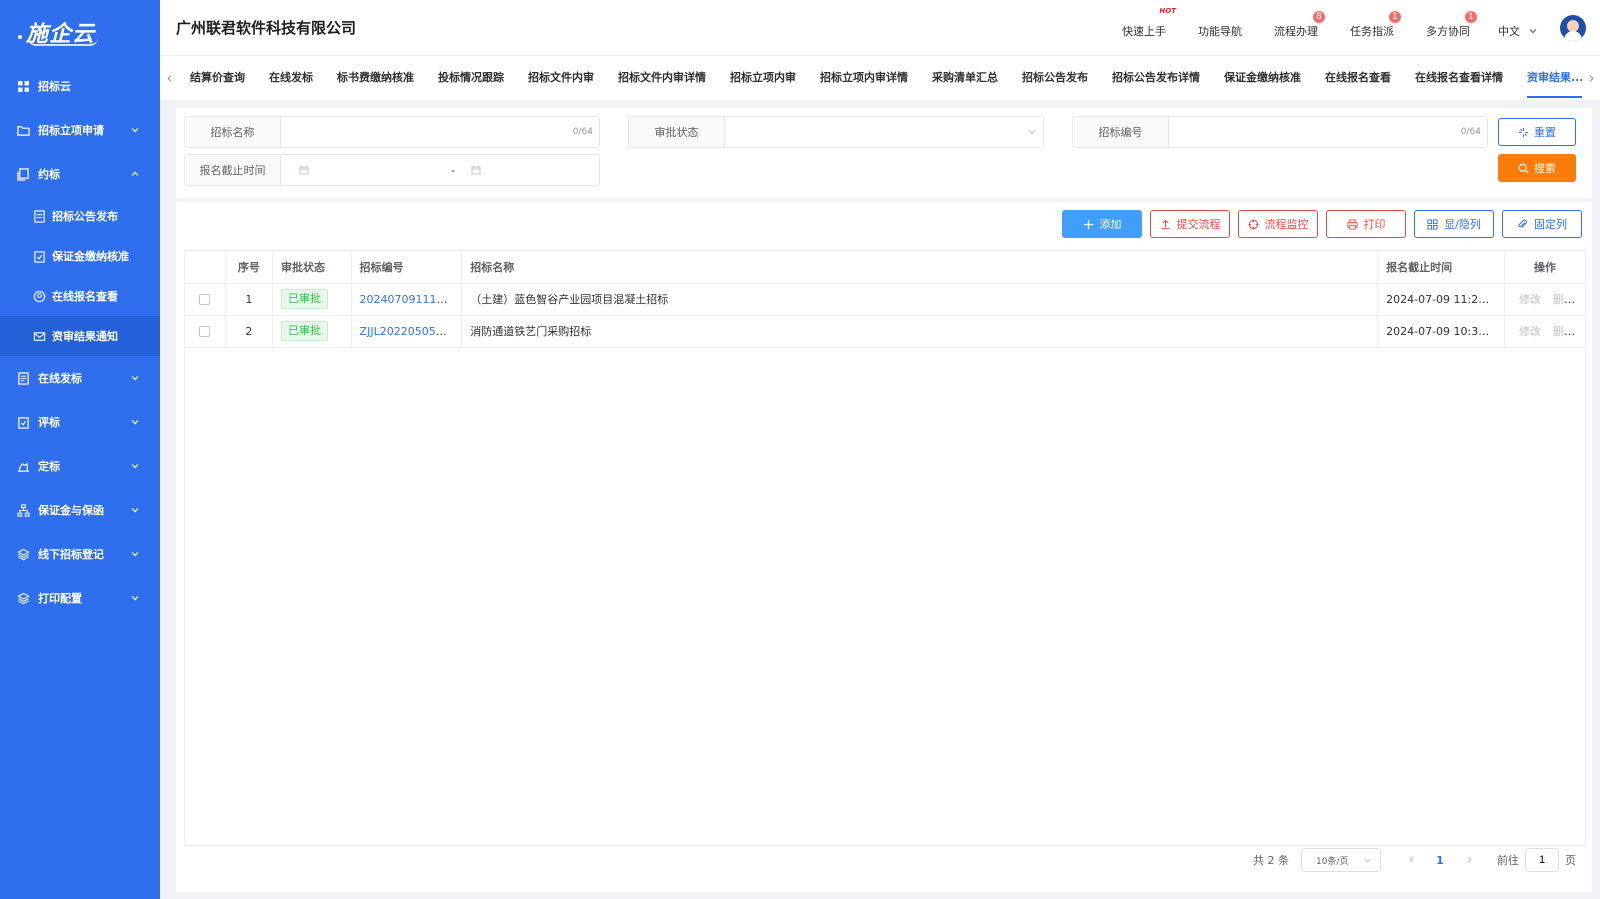  I want to click on nav-label: 快速上手, so click(1144, 31).